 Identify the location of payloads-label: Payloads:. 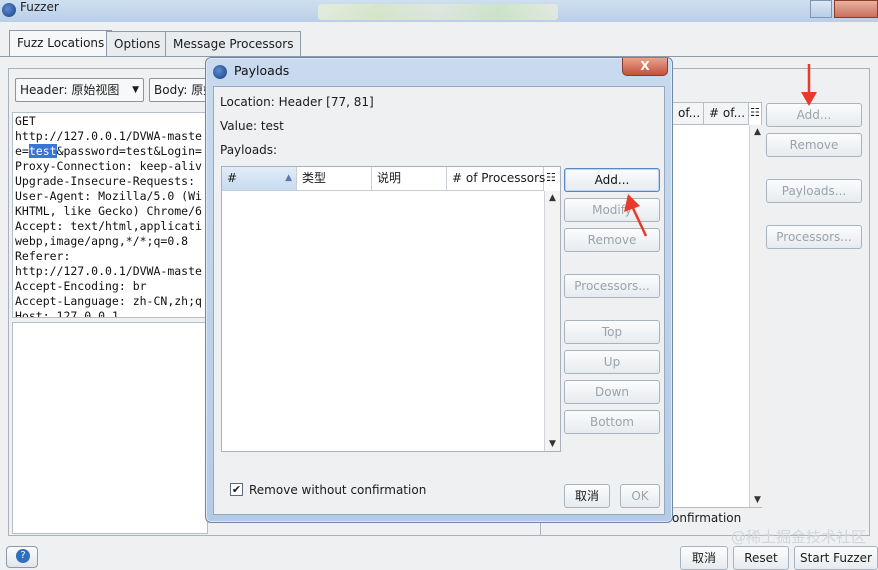
(249, 150).